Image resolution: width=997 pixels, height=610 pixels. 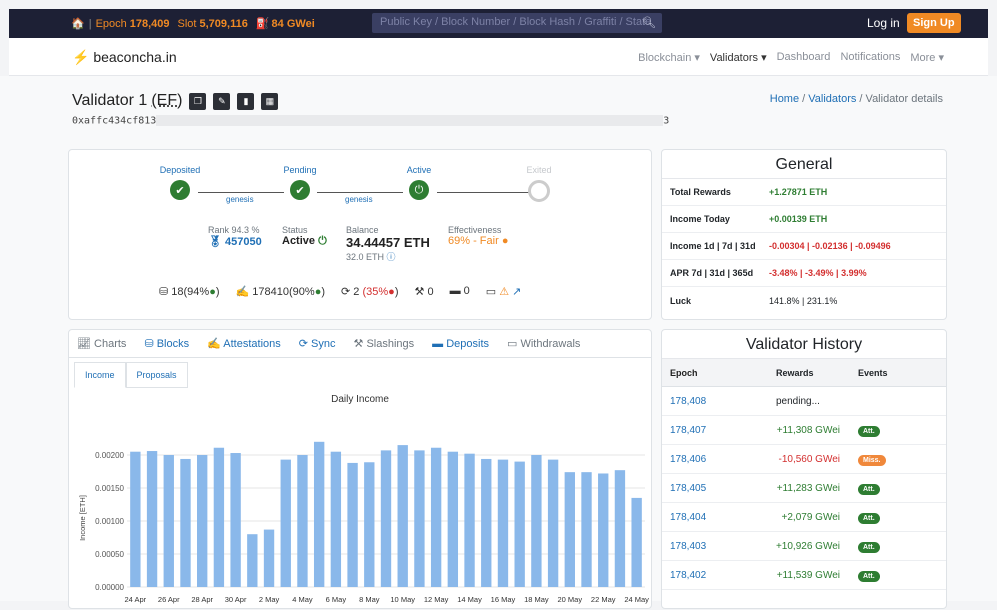 I want to click on general-row: Luck 141.8% | 231.1%, so click(x=804, y=300).